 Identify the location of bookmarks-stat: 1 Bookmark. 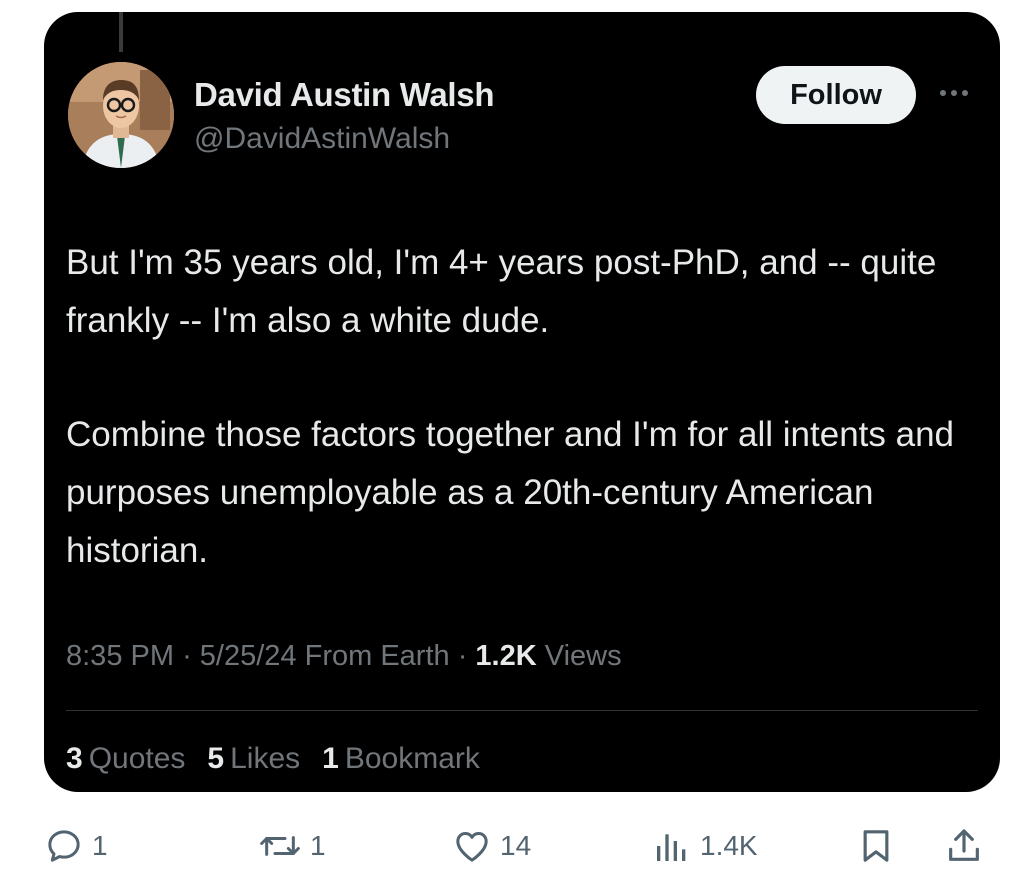
(401, 759).